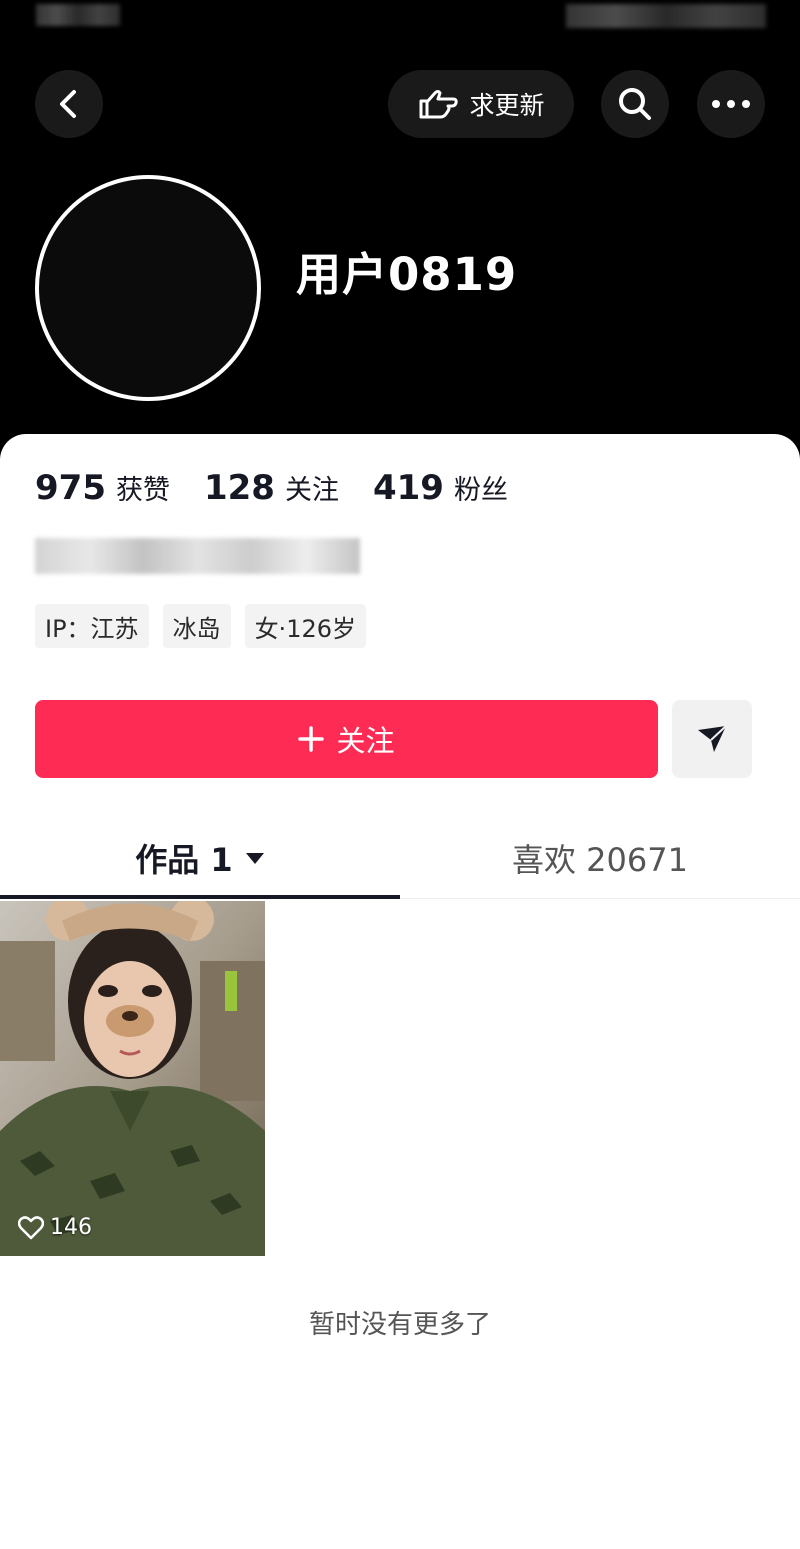  I want to click on status-icons-blurred, so click(666, 16).